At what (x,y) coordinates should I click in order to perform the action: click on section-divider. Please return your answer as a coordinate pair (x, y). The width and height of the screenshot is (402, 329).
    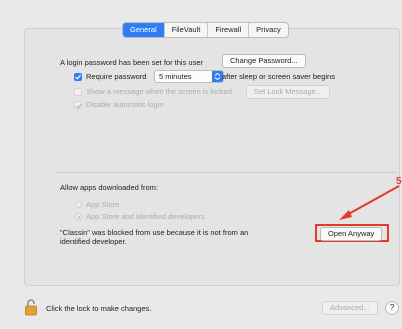
    Looking at the image, I should click on (226, 172).